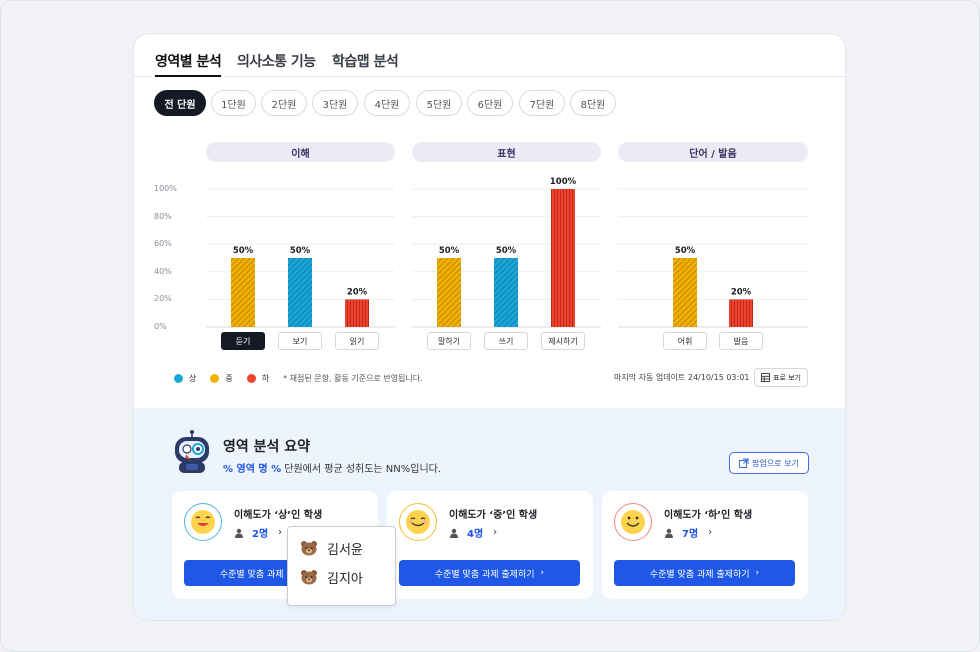 The height and width of the screenshot is (652, 980). What do you see at coordinates (267, 447) in the screenshot?
I see `summary-title: 영역 분석 요약` at bounding box center [267, 447].